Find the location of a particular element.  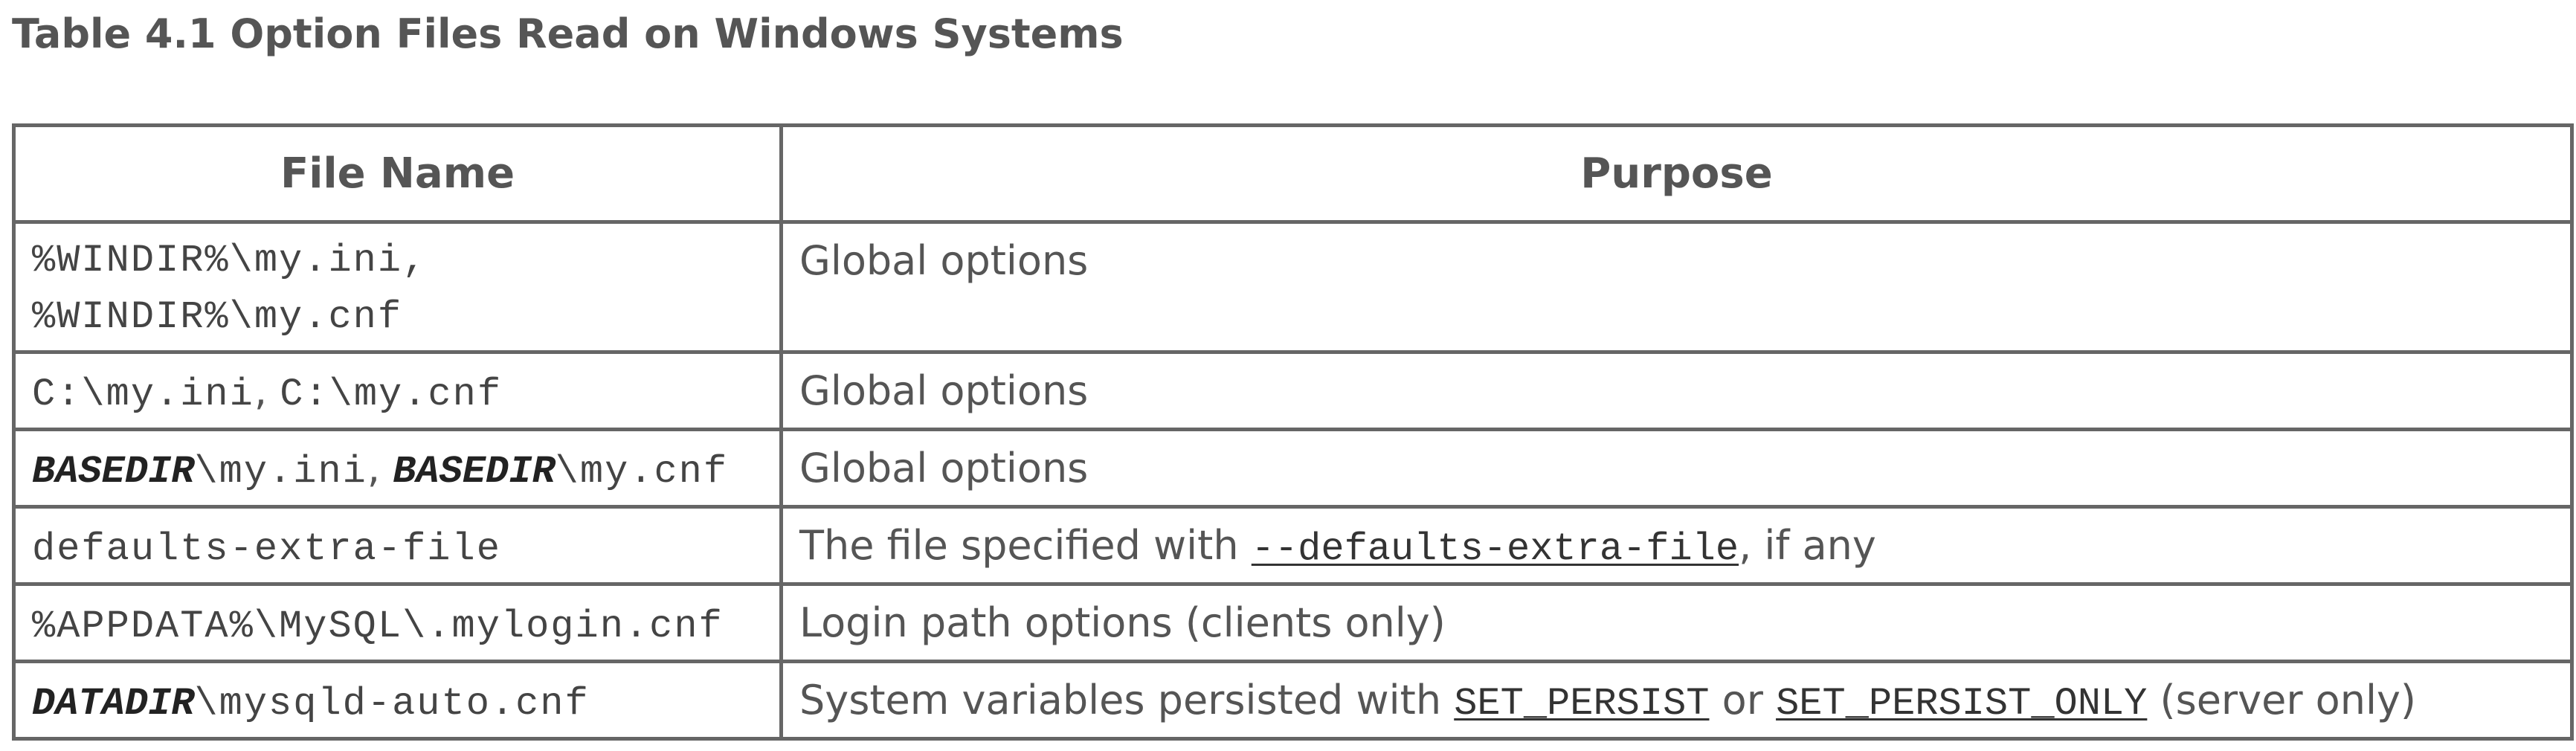

file-path: \mysqld-auto.cnf is located at coordinates (392, 704).